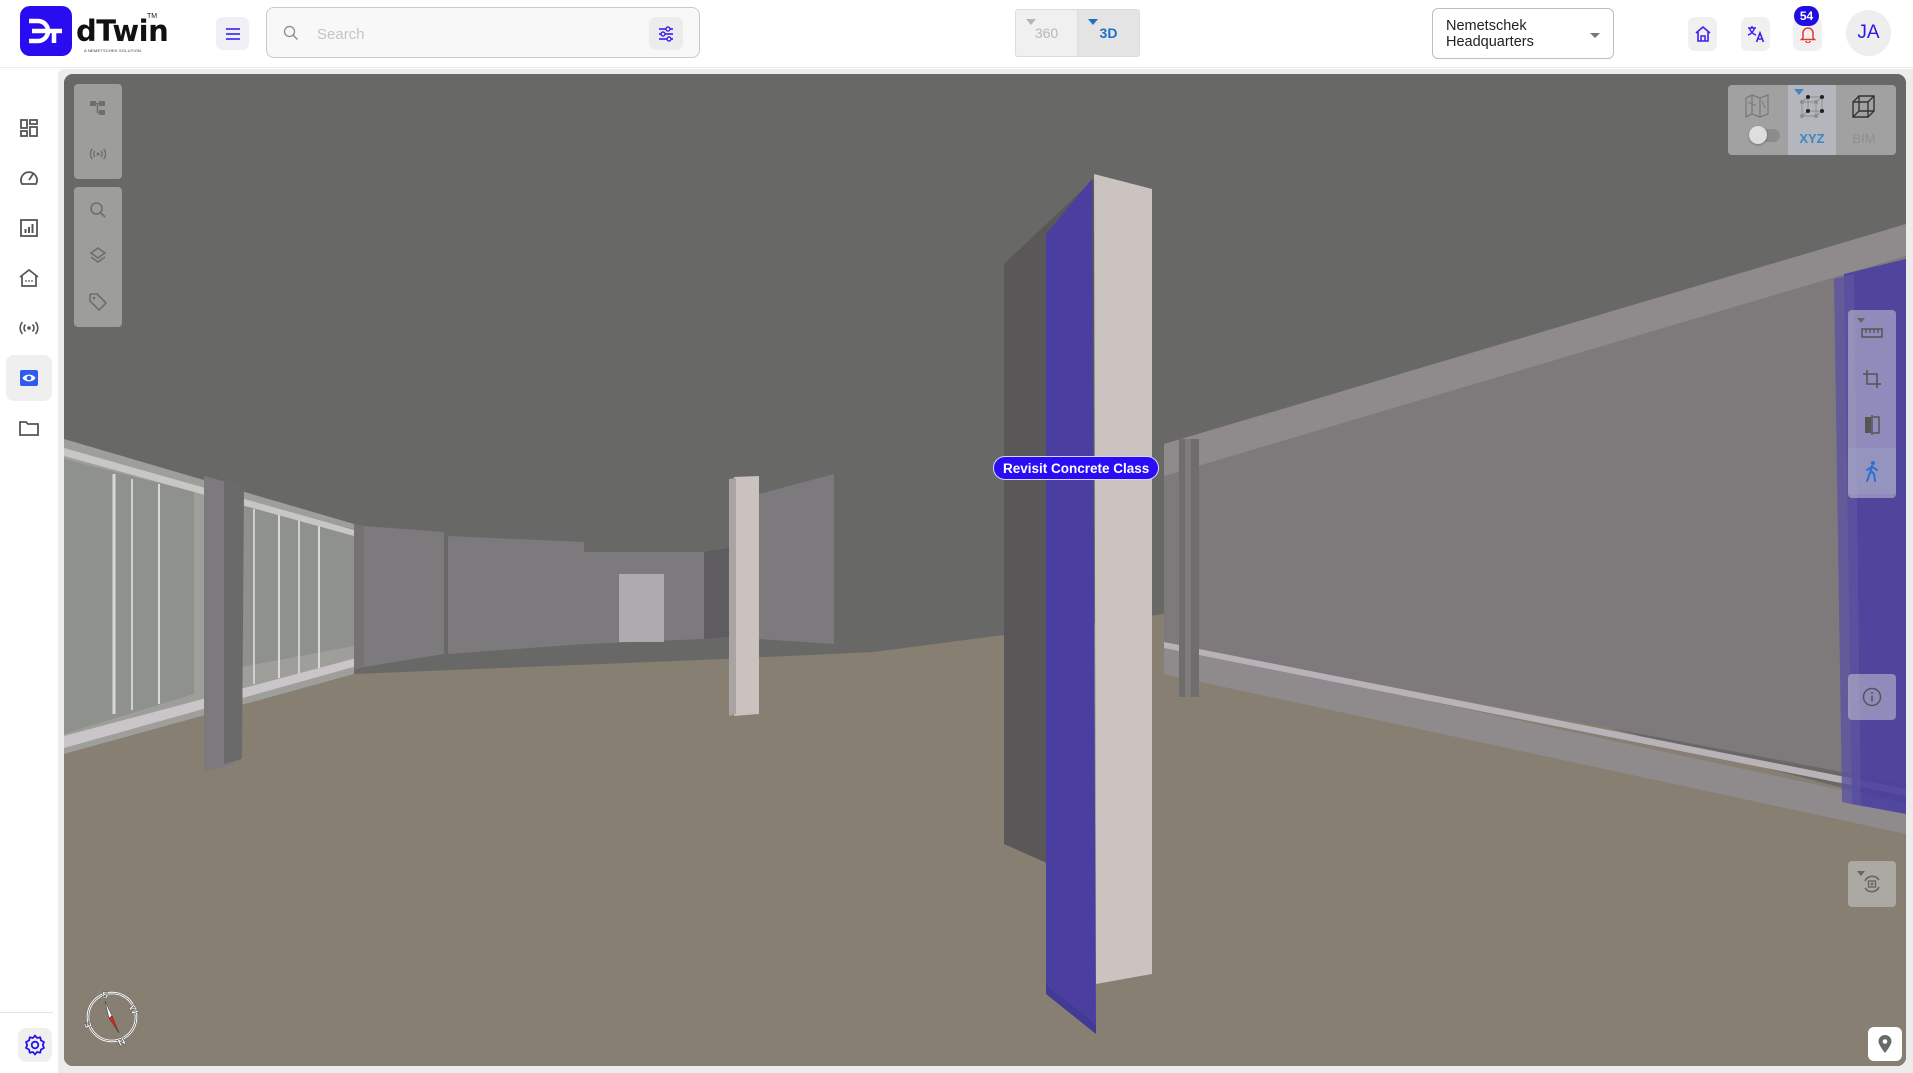 This screenshot has height=1073, width=1913. I want to click on sidebar-divider, so click(26, 1012).